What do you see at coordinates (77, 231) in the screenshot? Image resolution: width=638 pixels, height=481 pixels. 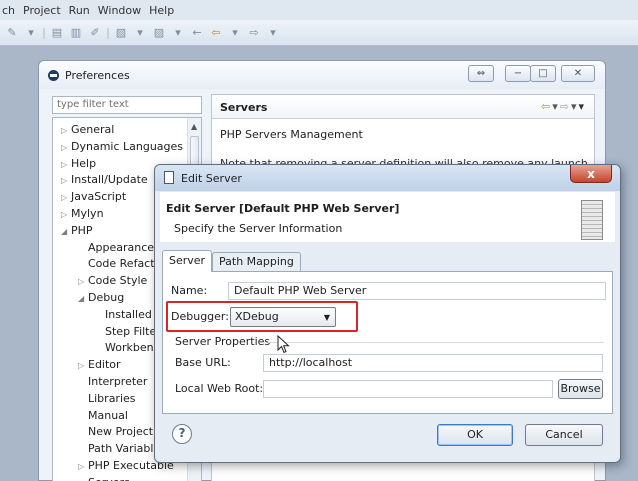 I see `tree-item: ◢ PHP` at bounding box center [77, 231].